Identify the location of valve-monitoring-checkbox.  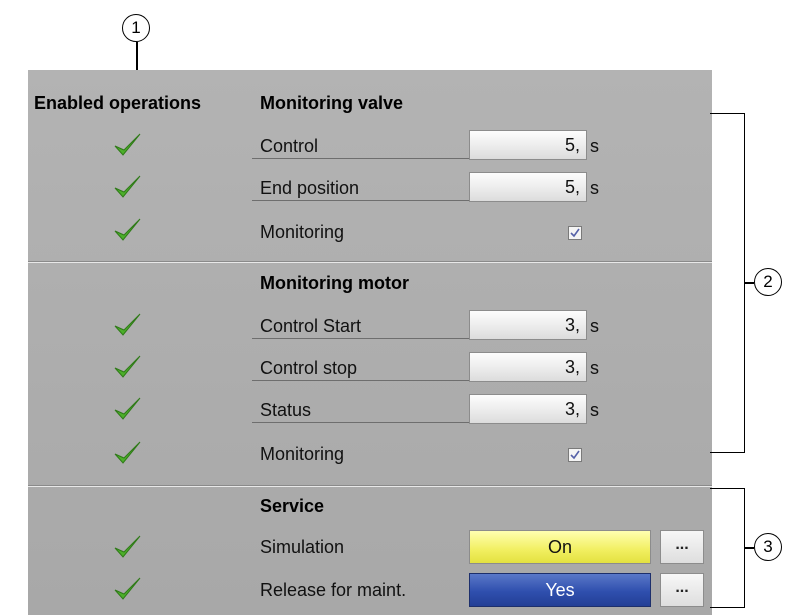
(575, 233).